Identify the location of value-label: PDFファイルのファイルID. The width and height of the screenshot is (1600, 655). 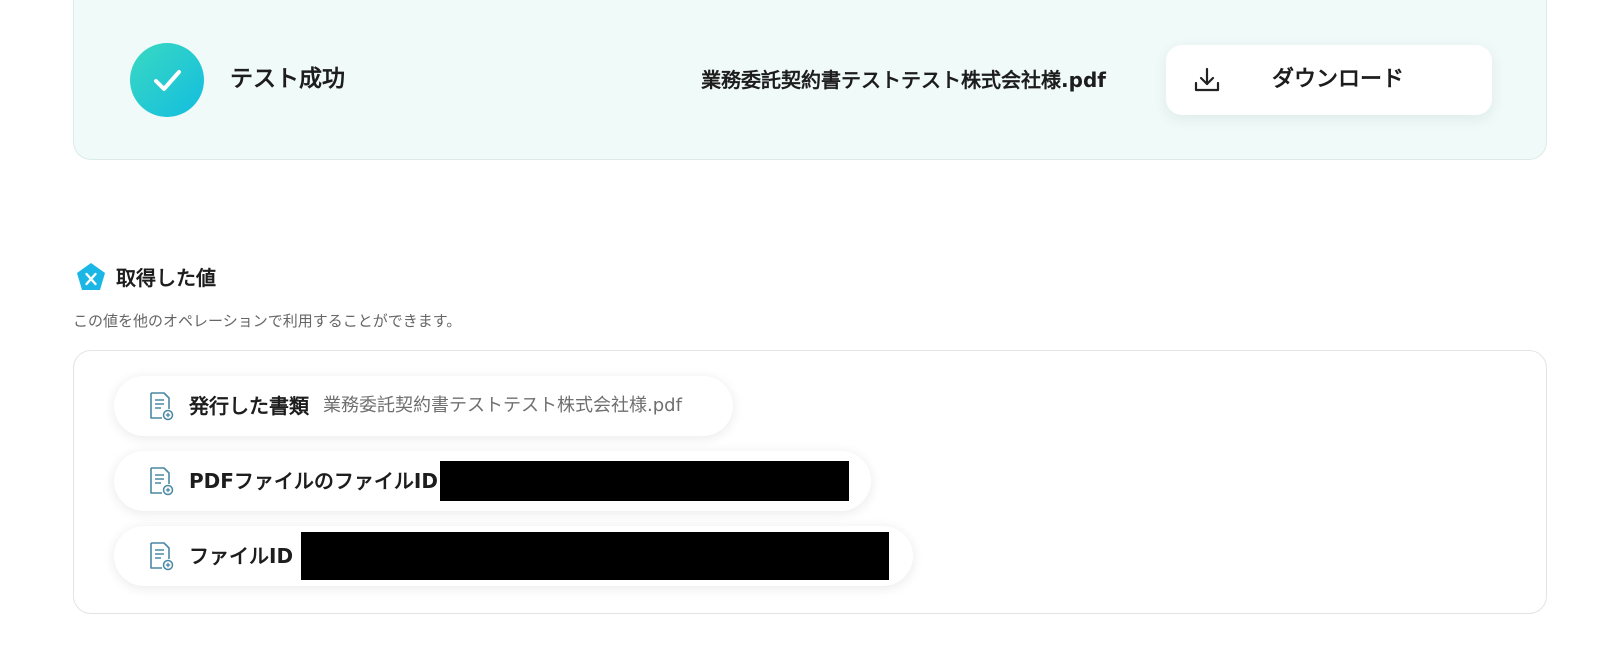
(313, 481).